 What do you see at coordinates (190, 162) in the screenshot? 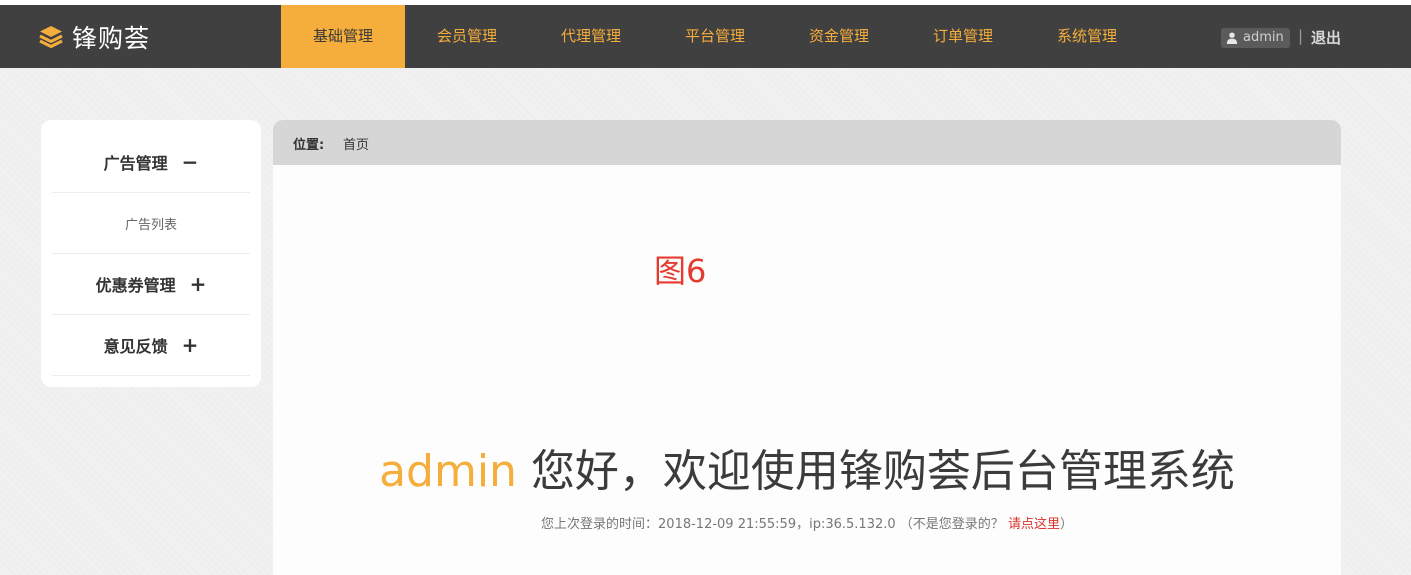
I see `collapse-minus-icon: −` at bounding box center [190, 162].